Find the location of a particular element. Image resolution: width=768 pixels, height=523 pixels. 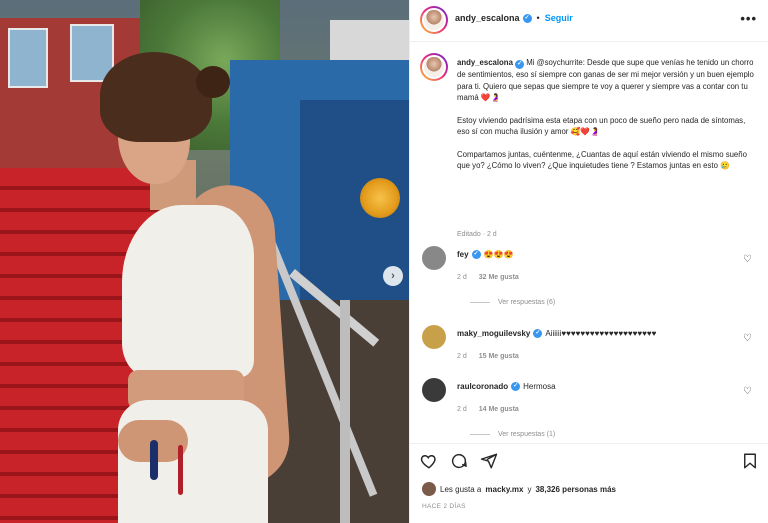

follow-button: Seguir is located at coordinates (559, 18).